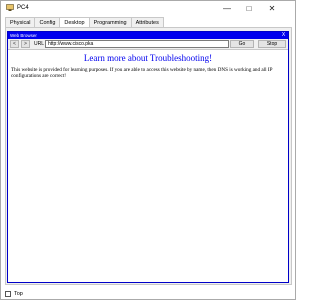 The height and width of the screenshot is (300, 320). I want to click on browser-header: Web Browser X, so click(148, 35).